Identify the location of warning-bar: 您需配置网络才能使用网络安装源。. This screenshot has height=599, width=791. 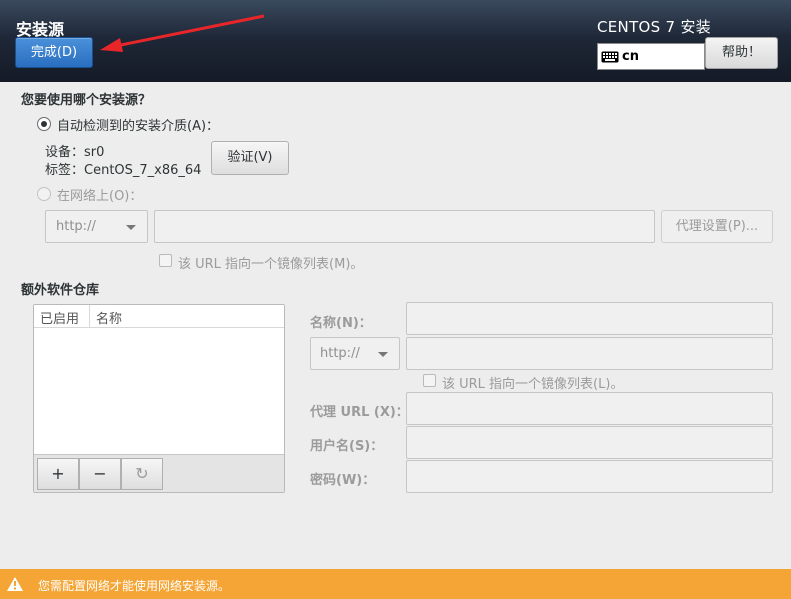
(395, 584).